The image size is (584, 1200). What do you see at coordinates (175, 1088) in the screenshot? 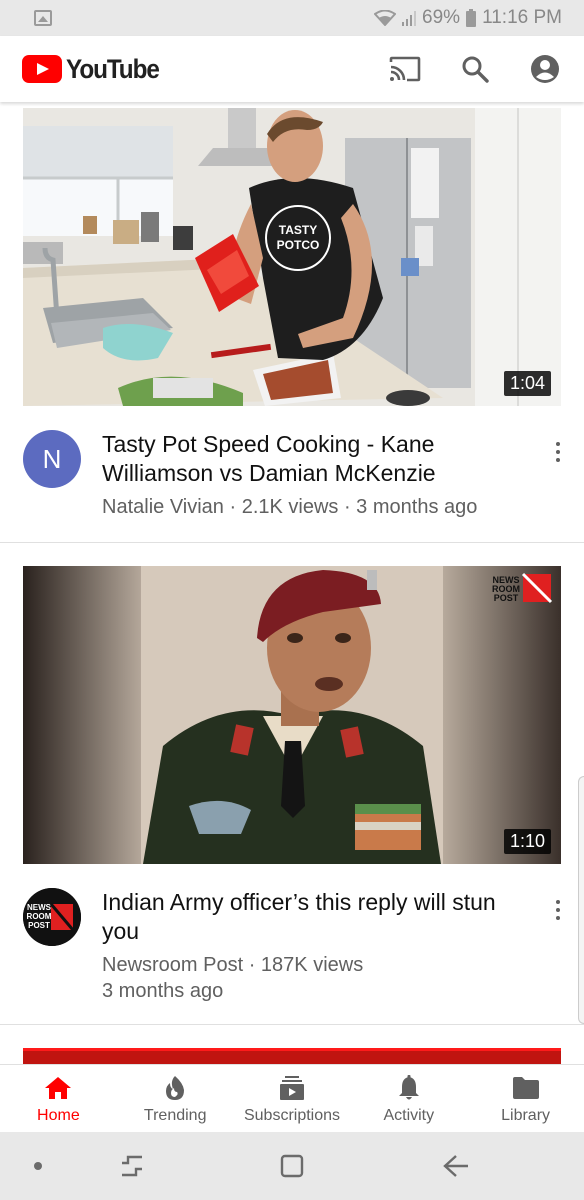
I see `flame-icon` at bounding box center [175, 1088].